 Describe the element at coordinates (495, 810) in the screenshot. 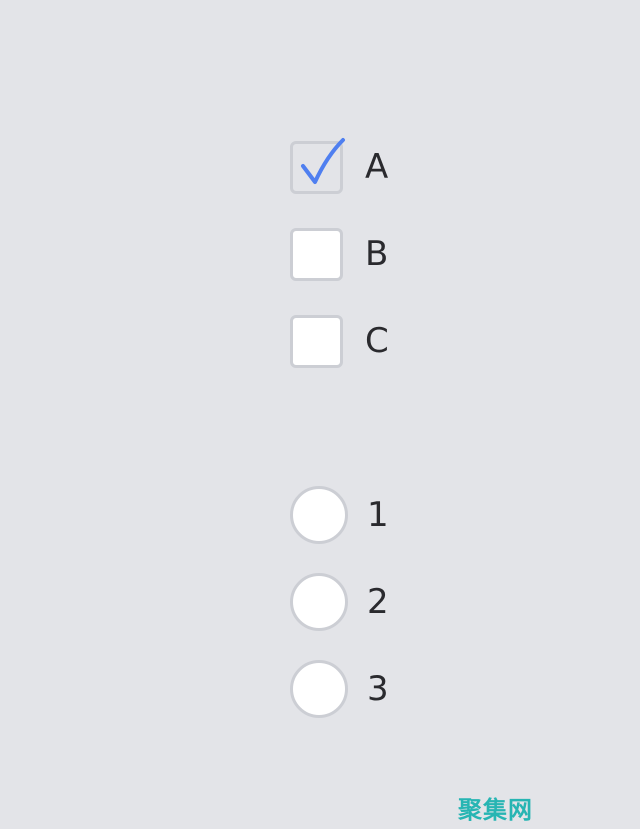

I see `watermark-logo: 聚集网` at that location.